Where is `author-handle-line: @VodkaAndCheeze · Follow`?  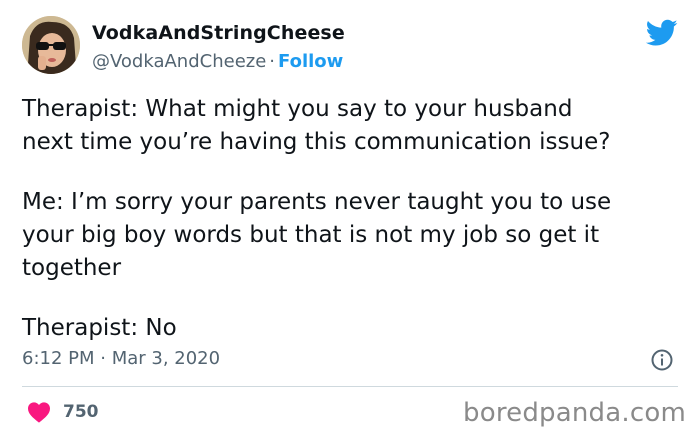 author-handle-line: @VodkaAndCheeze · Follow is located at coordinates (217, 61).